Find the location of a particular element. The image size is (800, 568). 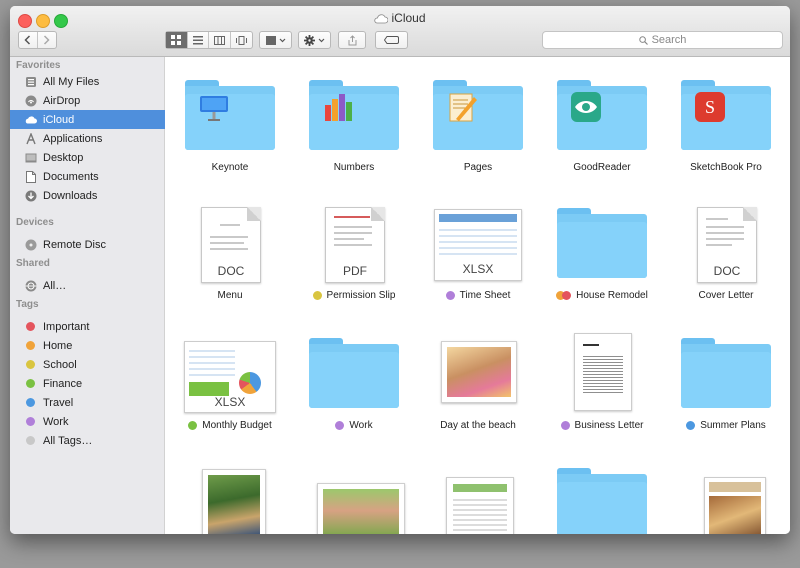

file-label: Permission Slip is located at coordinates (354, 295).